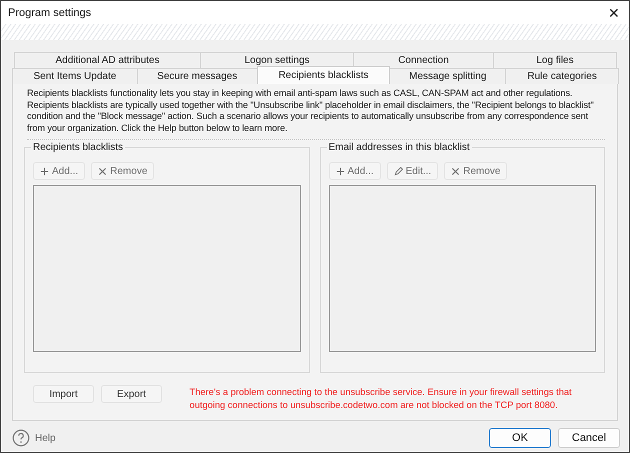 Image resolution: width=630 pixels, height=453 pixels. I want to click on help-icon, so click(21, 438).